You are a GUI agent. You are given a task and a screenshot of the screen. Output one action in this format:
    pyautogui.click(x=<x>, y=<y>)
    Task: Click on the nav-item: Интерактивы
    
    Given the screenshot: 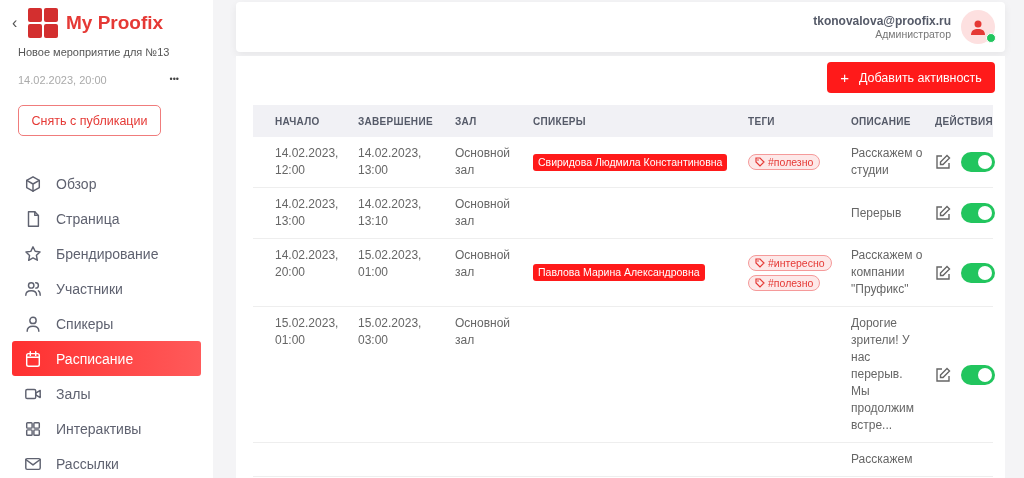 What is the action you would take?
    pyautogui.click(x=106, y=428)
    